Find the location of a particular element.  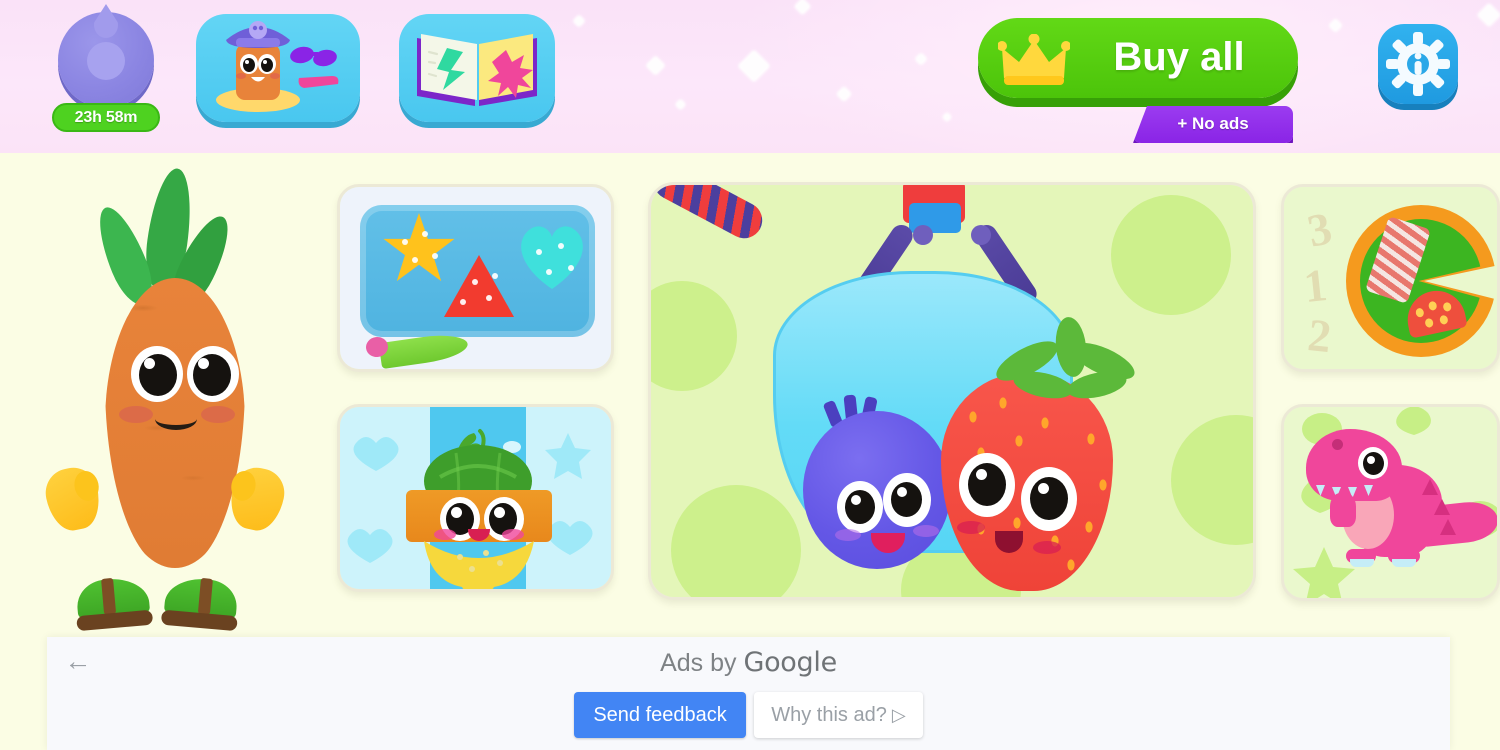

open-storybook-icon is located at coordinates (477, 70).